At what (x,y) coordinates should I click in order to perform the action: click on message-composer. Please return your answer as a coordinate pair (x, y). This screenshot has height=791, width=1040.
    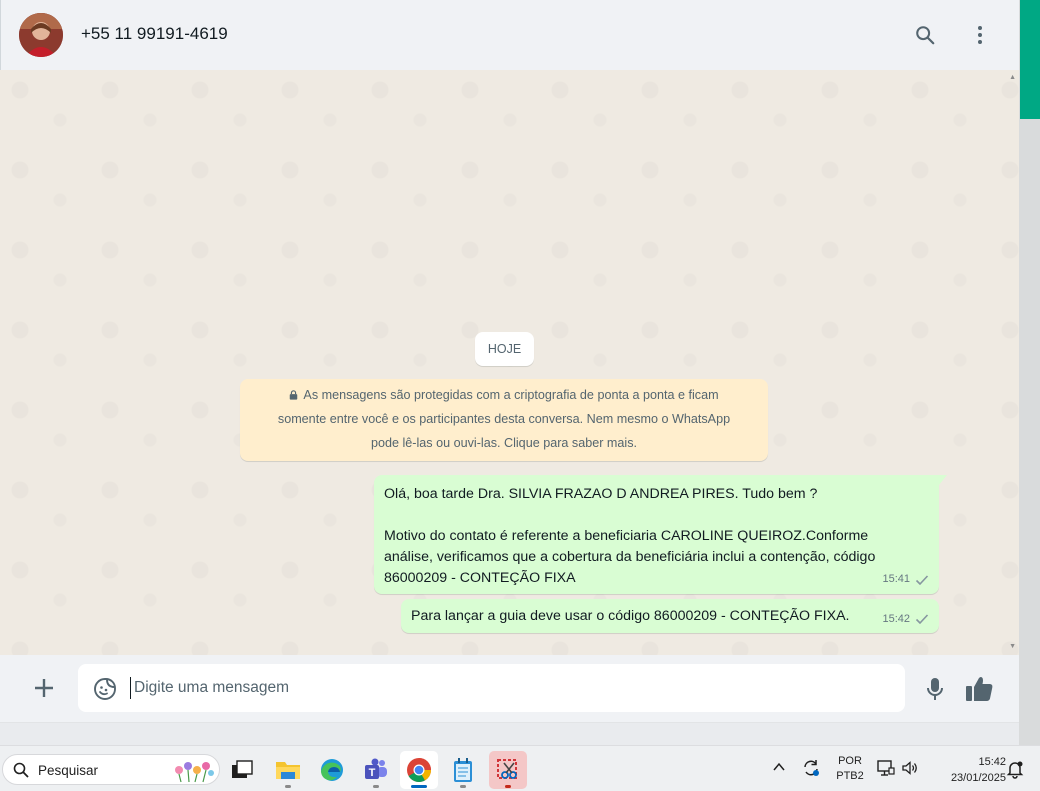
    Looking at the image, I should click on (509, 688).